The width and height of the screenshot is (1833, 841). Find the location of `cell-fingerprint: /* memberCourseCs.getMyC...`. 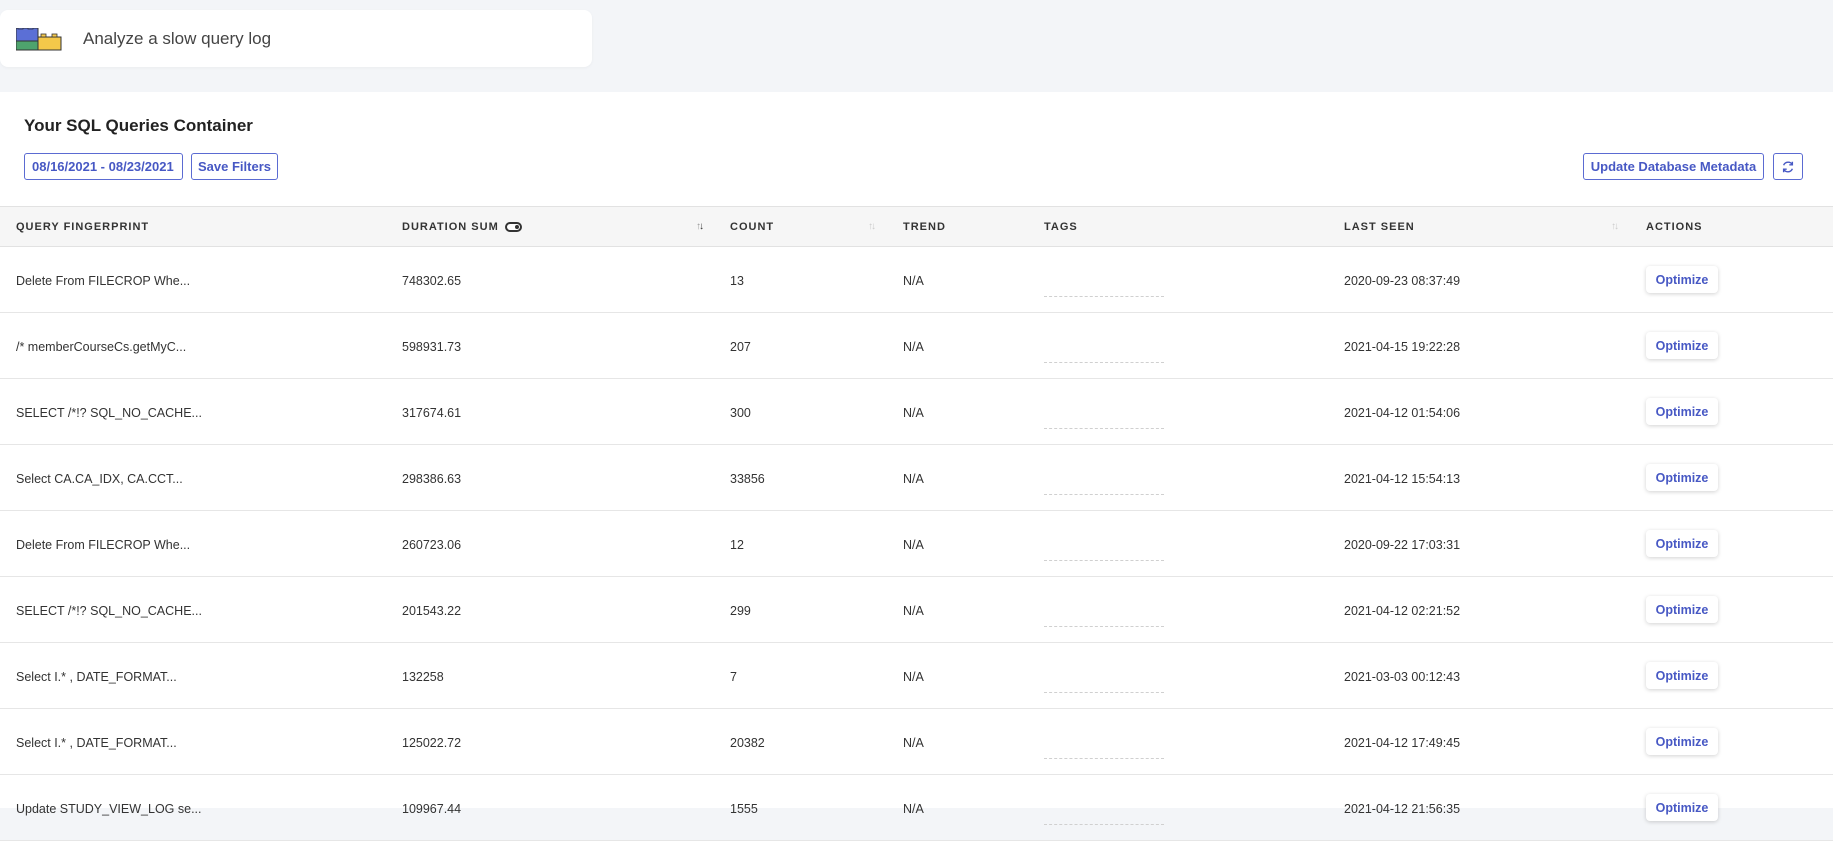

cell-fingerprint: /* memberCourseCs.getMyC... is located at coordinates (101, 347).